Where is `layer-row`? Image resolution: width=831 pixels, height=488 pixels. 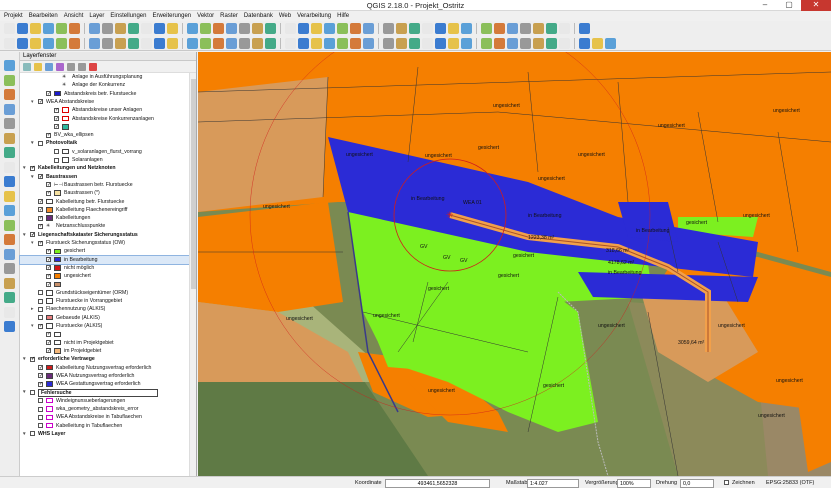
layer-row is located at coordinates (105, 127).